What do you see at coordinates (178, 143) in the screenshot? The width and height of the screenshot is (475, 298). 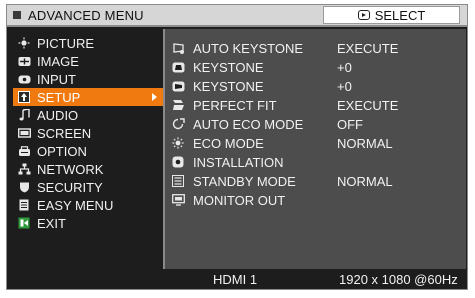 I see `eco-sun-icon` at bounding box center [178, 143].